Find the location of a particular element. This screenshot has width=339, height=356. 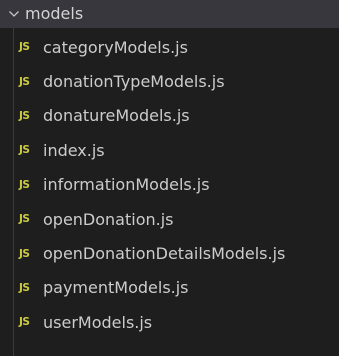

file-item-user-models: JS userModels.js is located at coordinates (169, 322).